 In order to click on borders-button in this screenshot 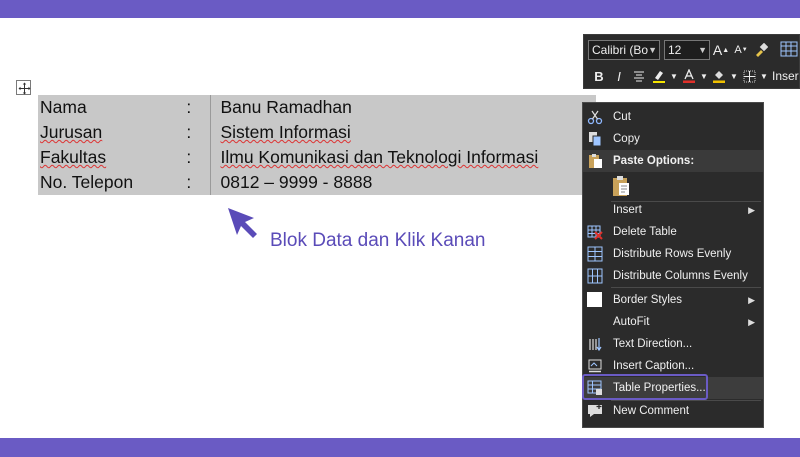, I will do `click(749, 76)`.